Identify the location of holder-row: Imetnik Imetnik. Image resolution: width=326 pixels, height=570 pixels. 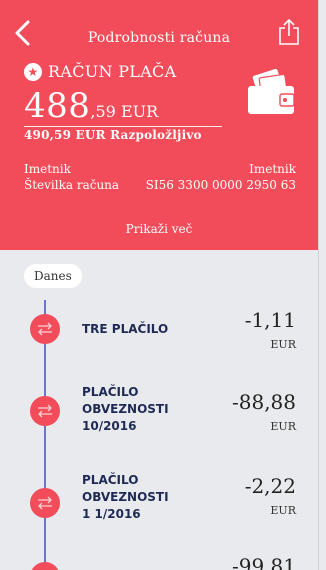
(160, 169).